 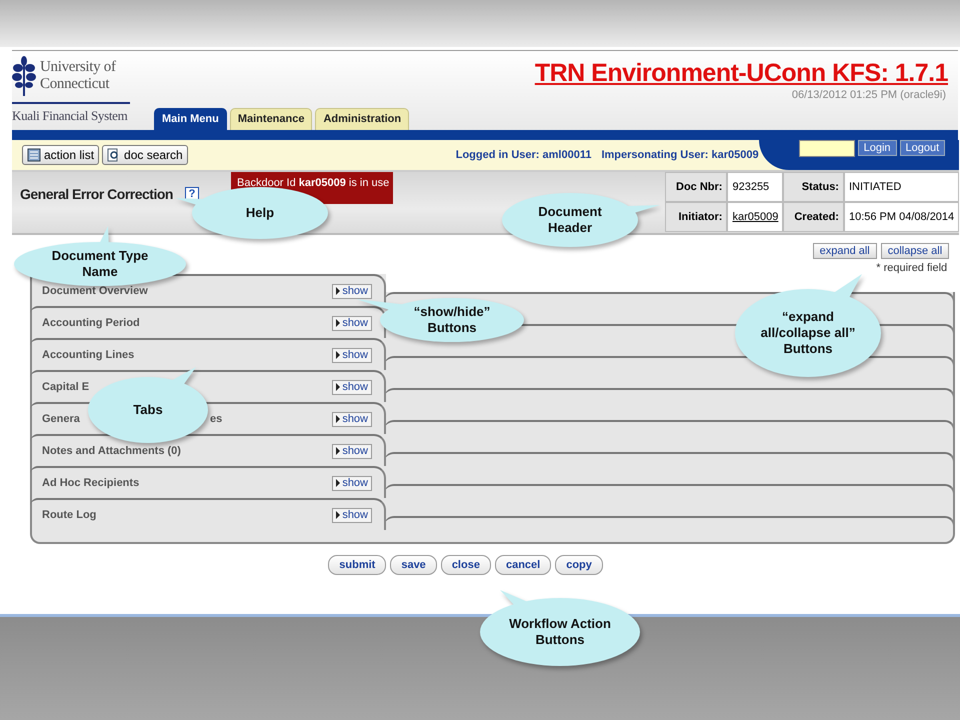 I want to click on user-info: Logged in User: aml00011, so click(x=524, y=155).